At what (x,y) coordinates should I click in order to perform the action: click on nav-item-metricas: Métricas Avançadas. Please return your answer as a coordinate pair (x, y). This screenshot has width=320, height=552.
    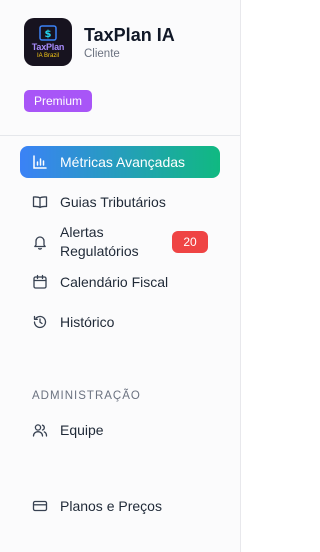
    Looking at the image, I should click on (120, 162).